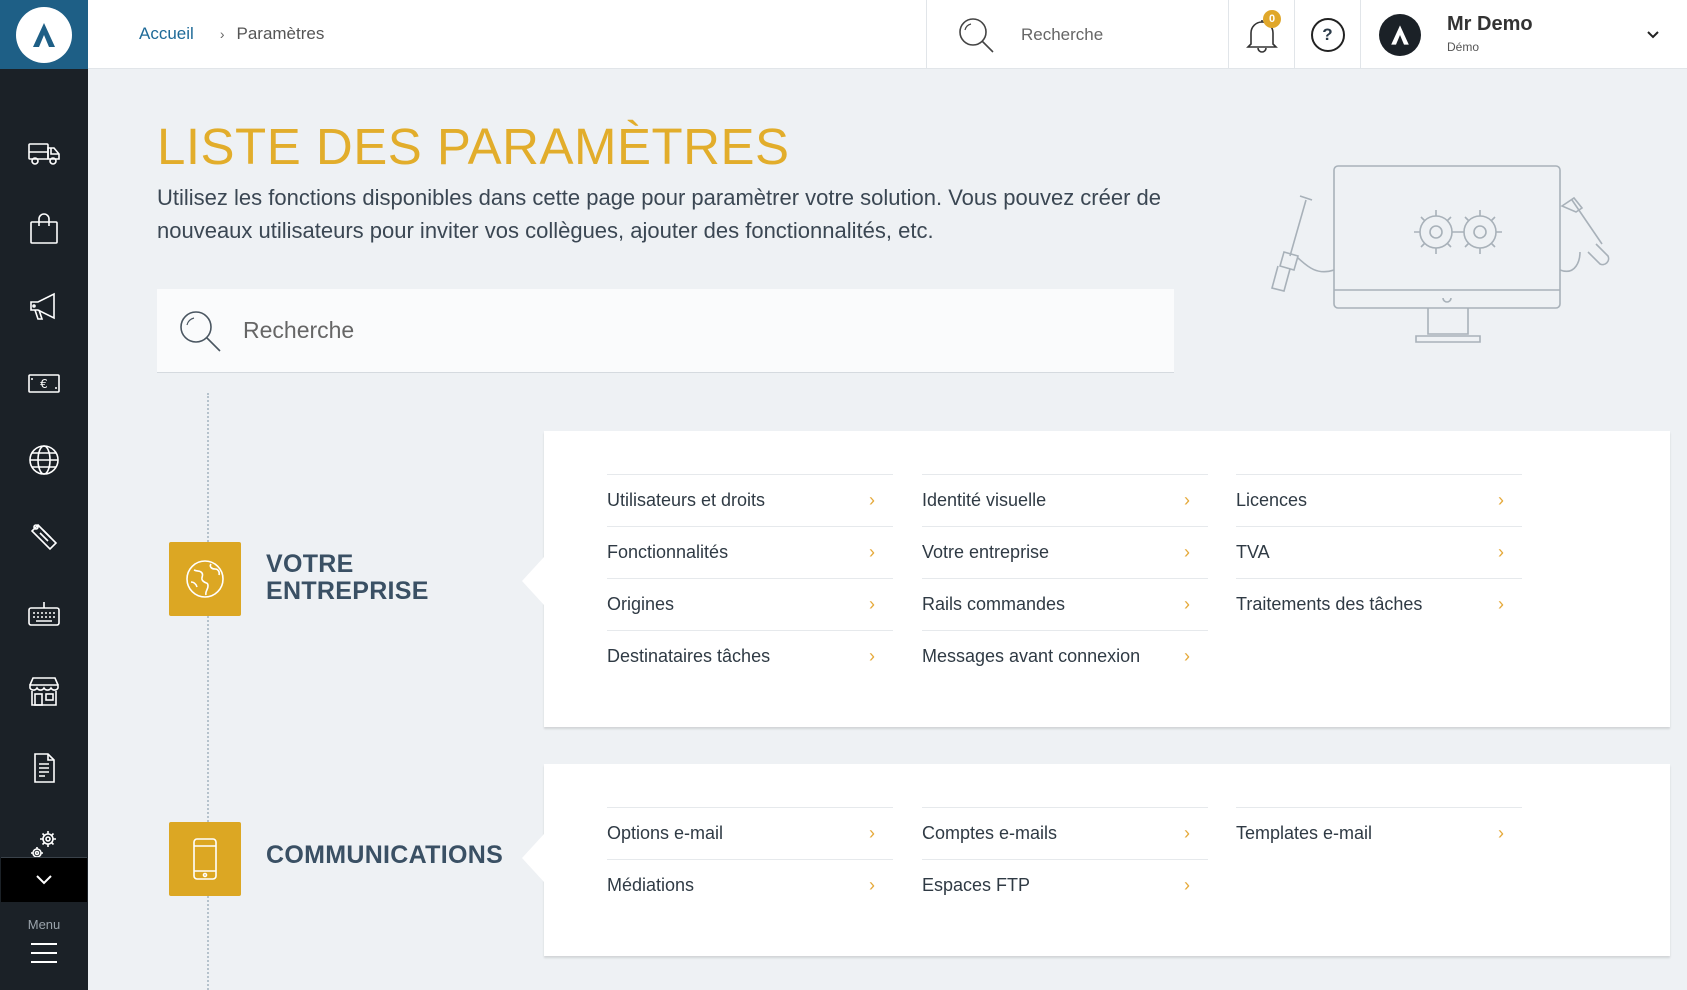 This screenshot has height=990, width=1687. I want to click on link-ftp-spaces: Espaces FTP ›, so click(1065, 885).